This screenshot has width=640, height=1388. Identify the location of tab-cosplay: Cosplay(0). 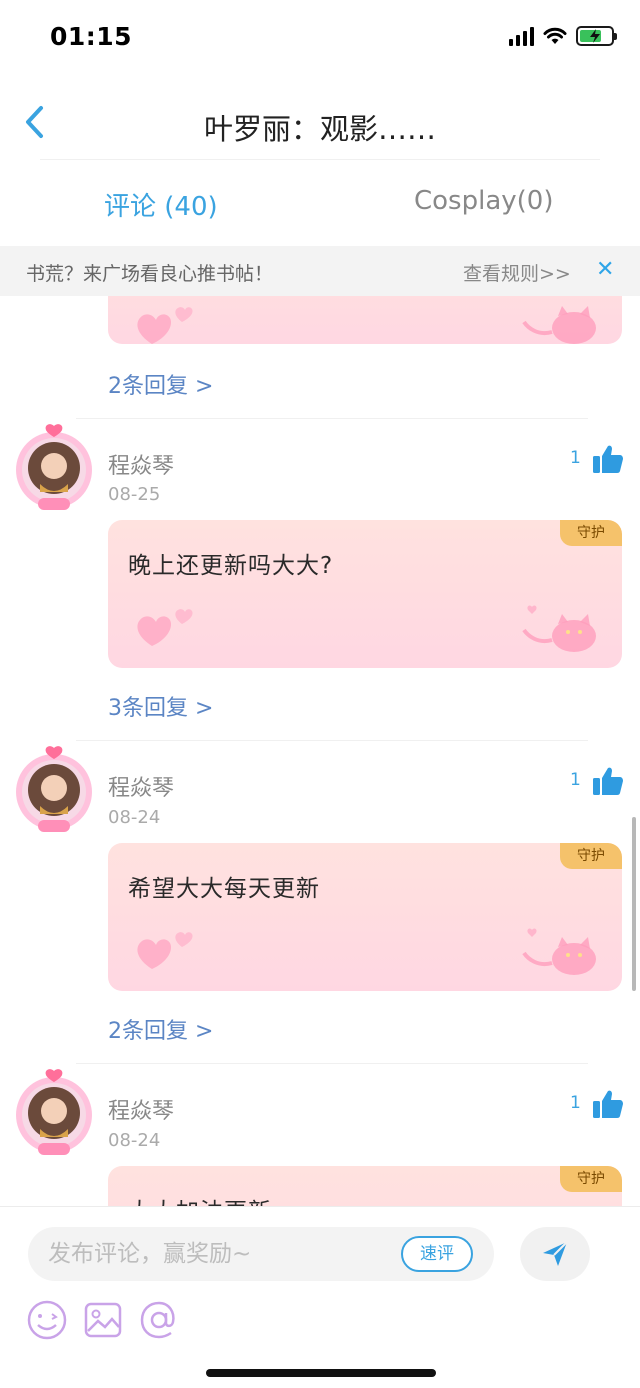
(483, 201).